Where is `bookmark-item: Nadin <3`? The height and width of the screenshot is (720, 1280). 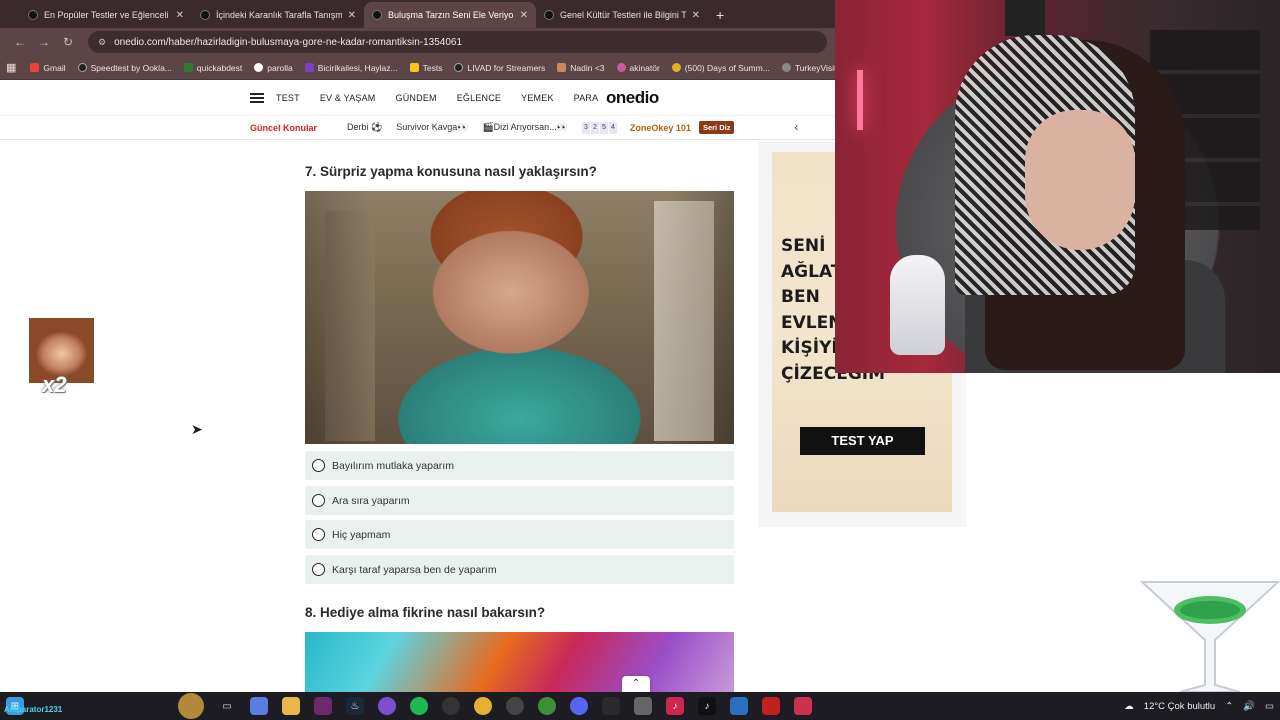
bookmark-item: Nadin <3 is located at coordinates (581, 67).